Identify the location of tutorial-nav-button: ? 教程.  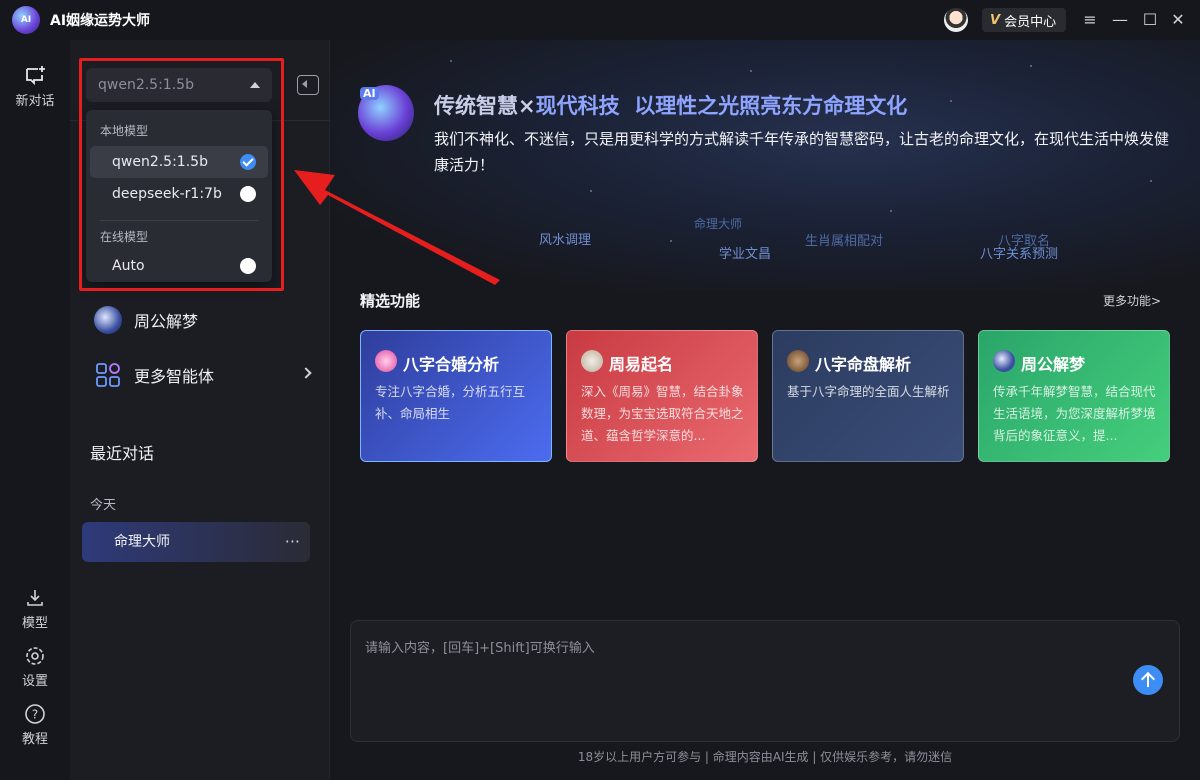
(35, 724).